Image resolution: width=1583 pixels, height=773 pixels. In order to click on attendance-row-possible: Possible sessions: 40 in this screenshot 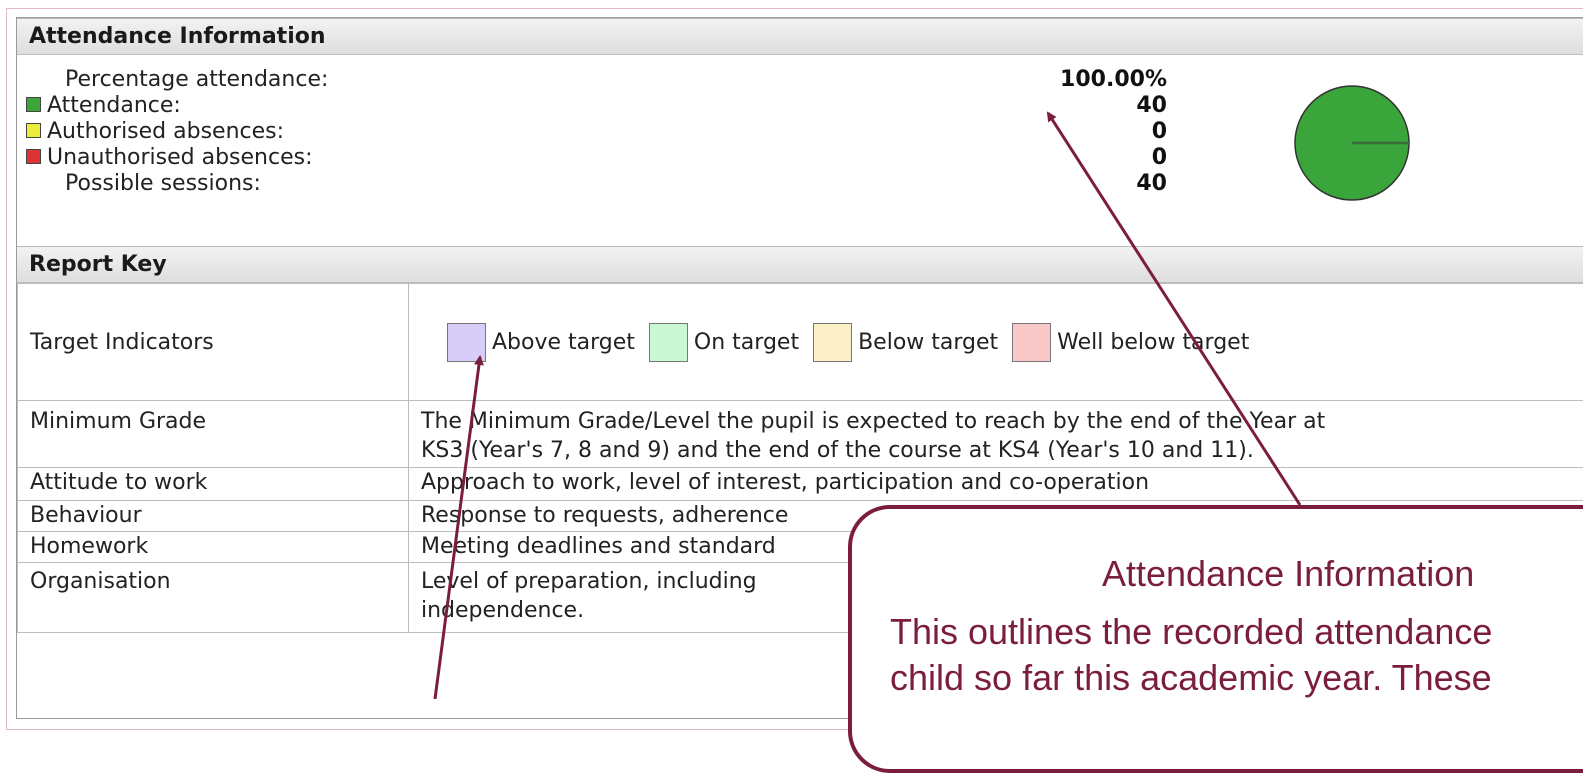, I will do `click(592, 184)`.